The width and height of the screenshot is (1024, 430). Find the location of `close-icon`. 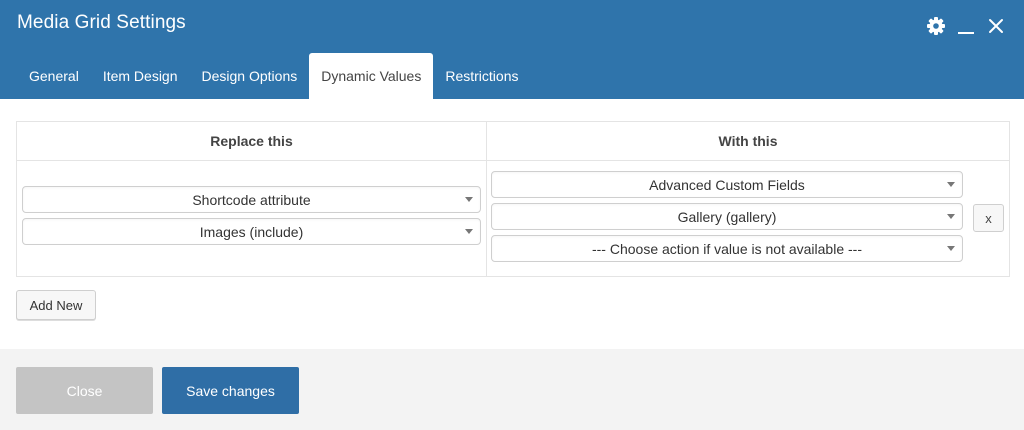

close-icon is located at coordinates (996, 26).